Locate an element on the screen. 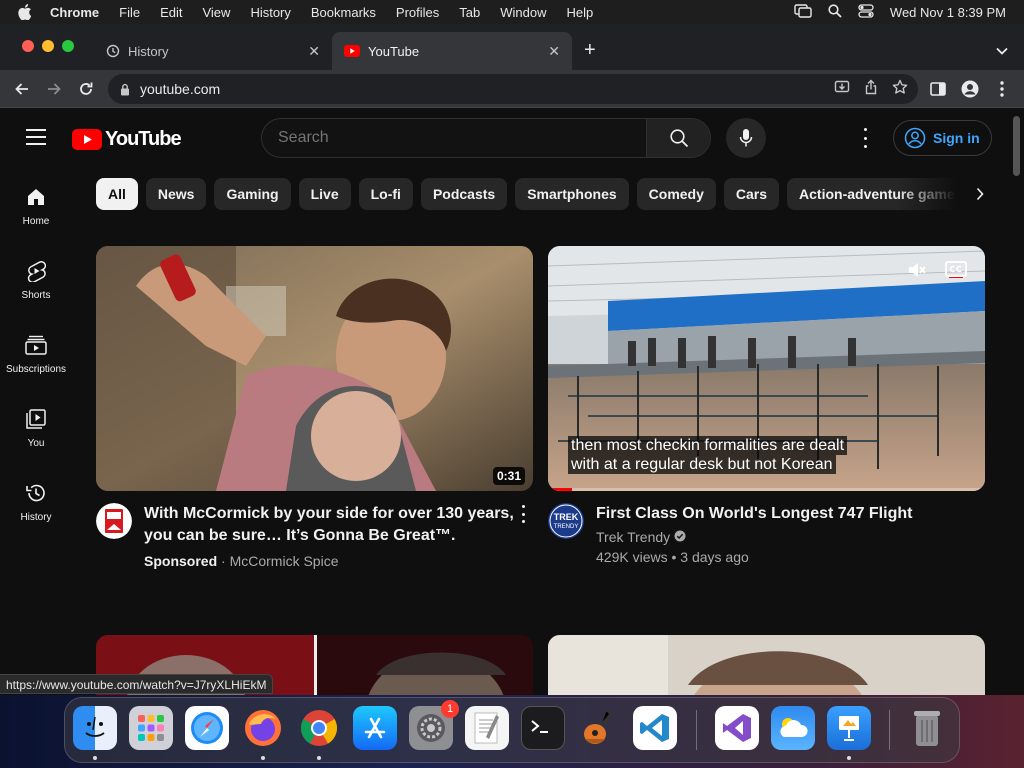 This screenshot has width=1024, height=768. chip-lofi: Lo-fi is located at coordinates (385, 194).